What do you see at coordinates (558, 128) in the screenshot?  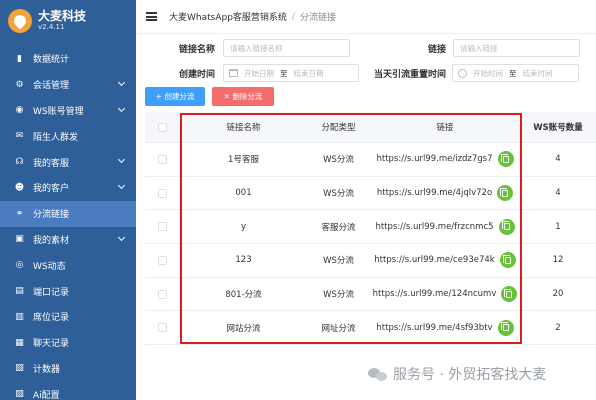 I see `header-ws-count: WS账号数量` at bounding box center [558, 128].